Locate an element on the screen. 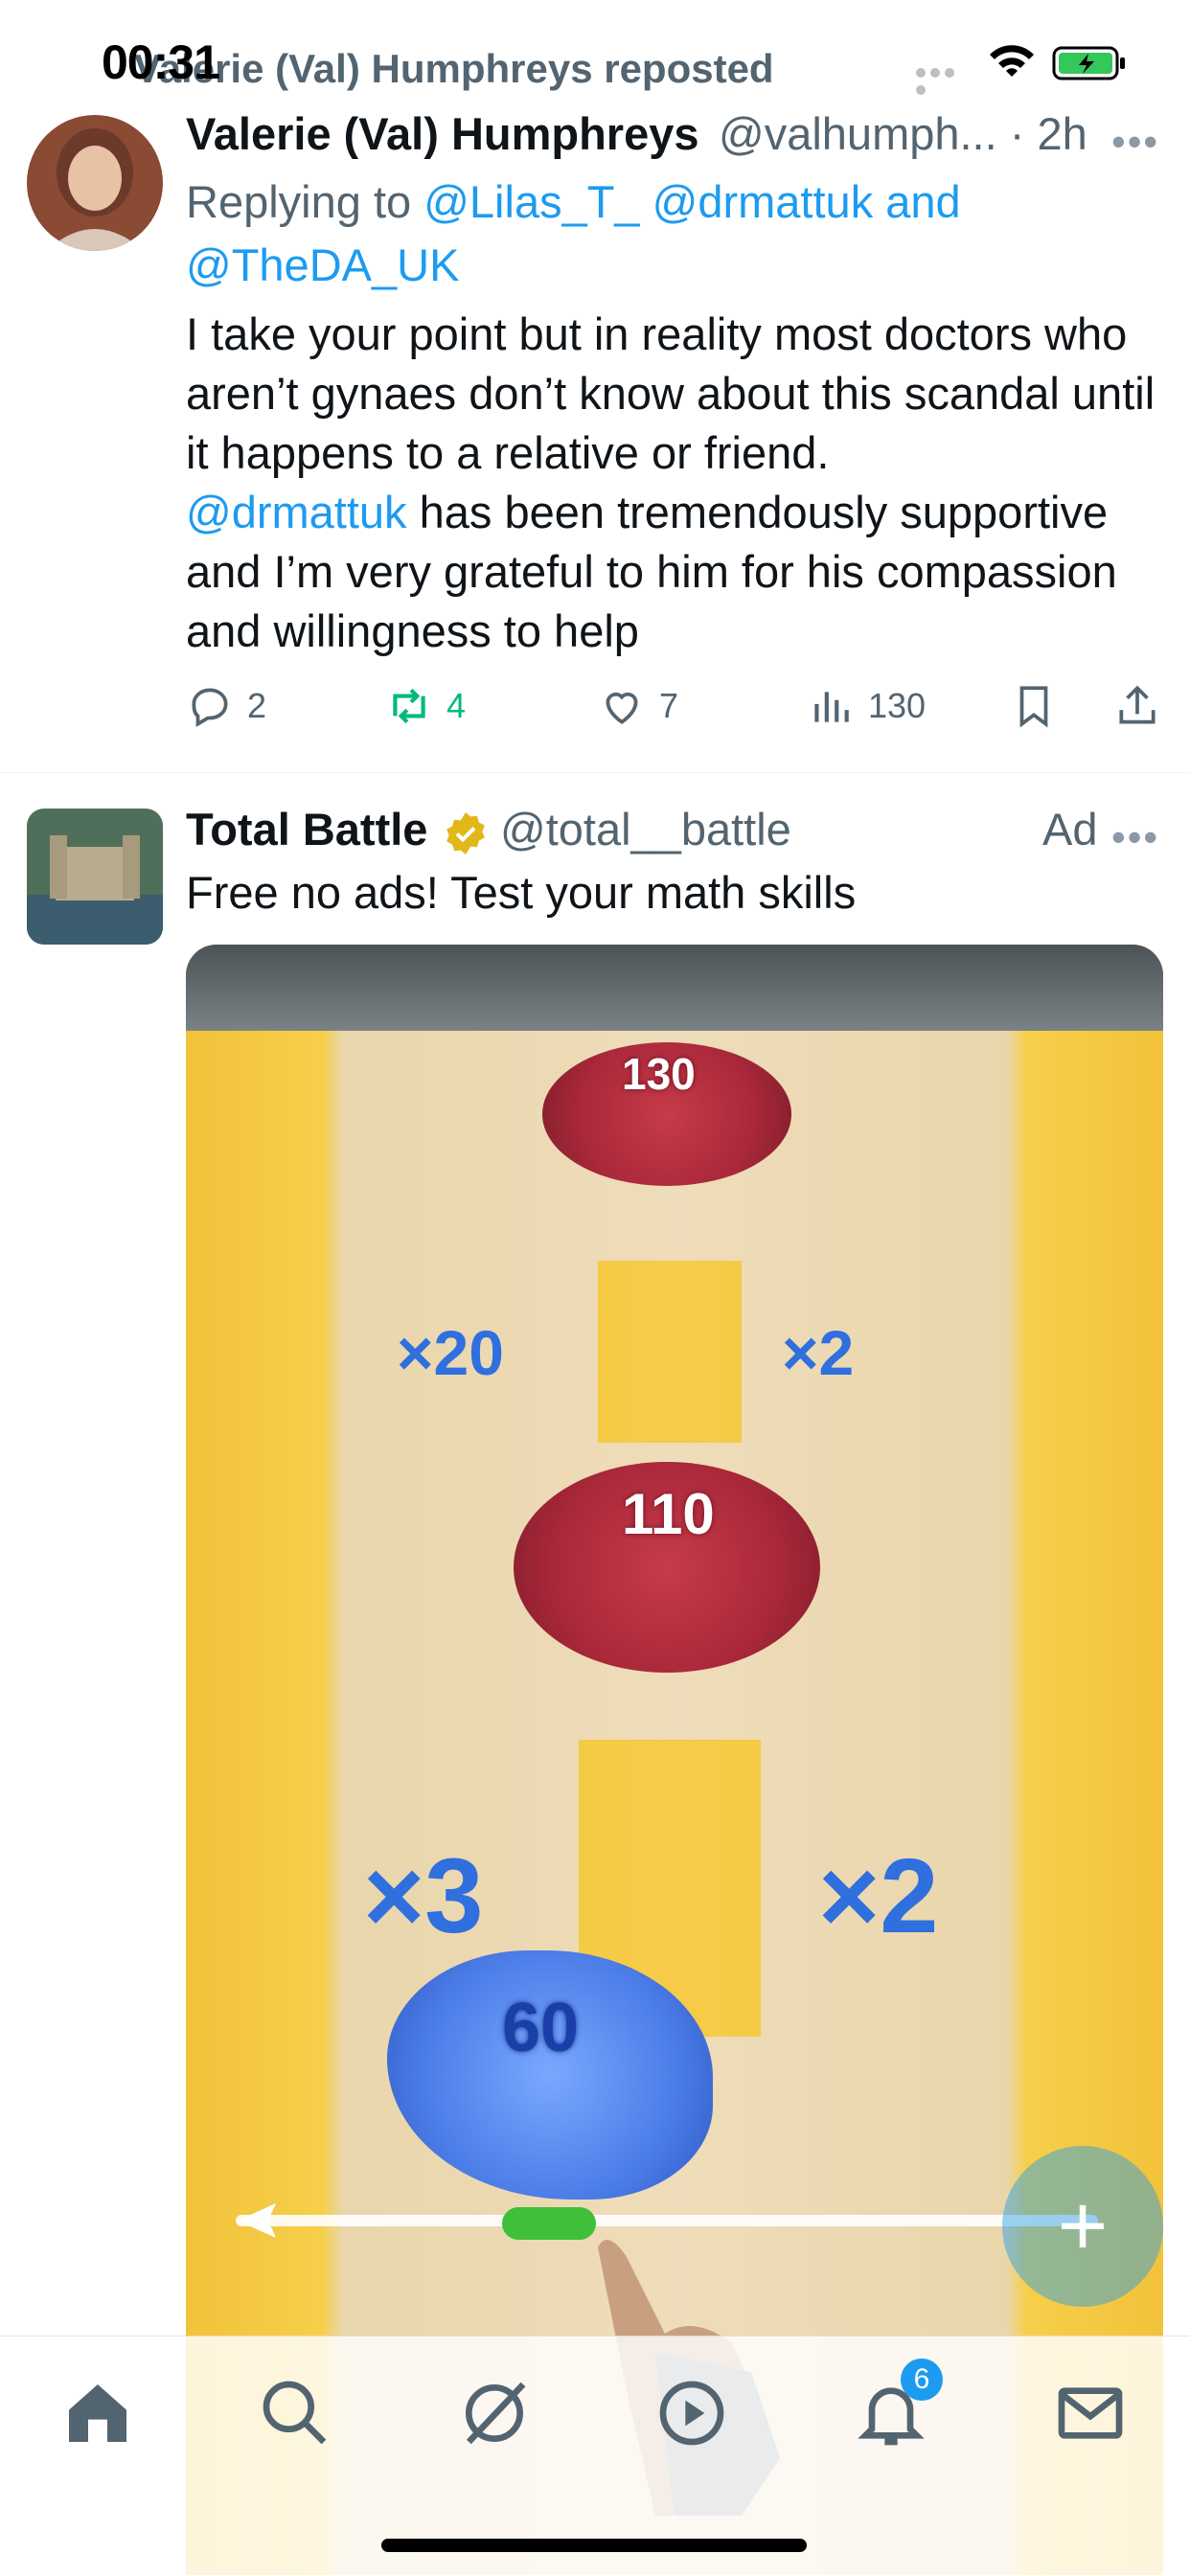 Image resolution: width=1190 pixels, height=2576 pixels. plus-icon: + is located at coordinates (1083, 2225).